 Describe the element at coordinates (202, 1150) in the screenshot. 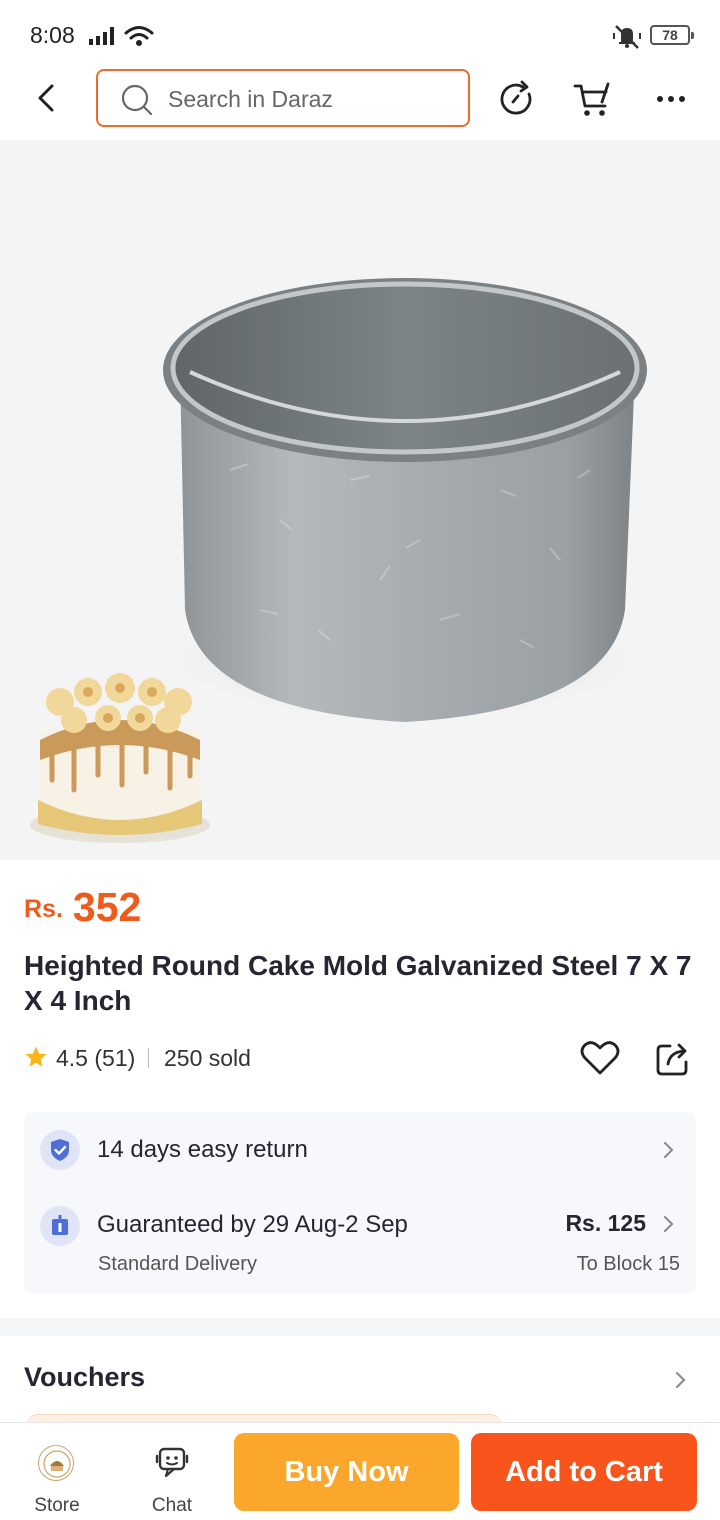

I see `return-policy-text: 14 days easy return` at that location.